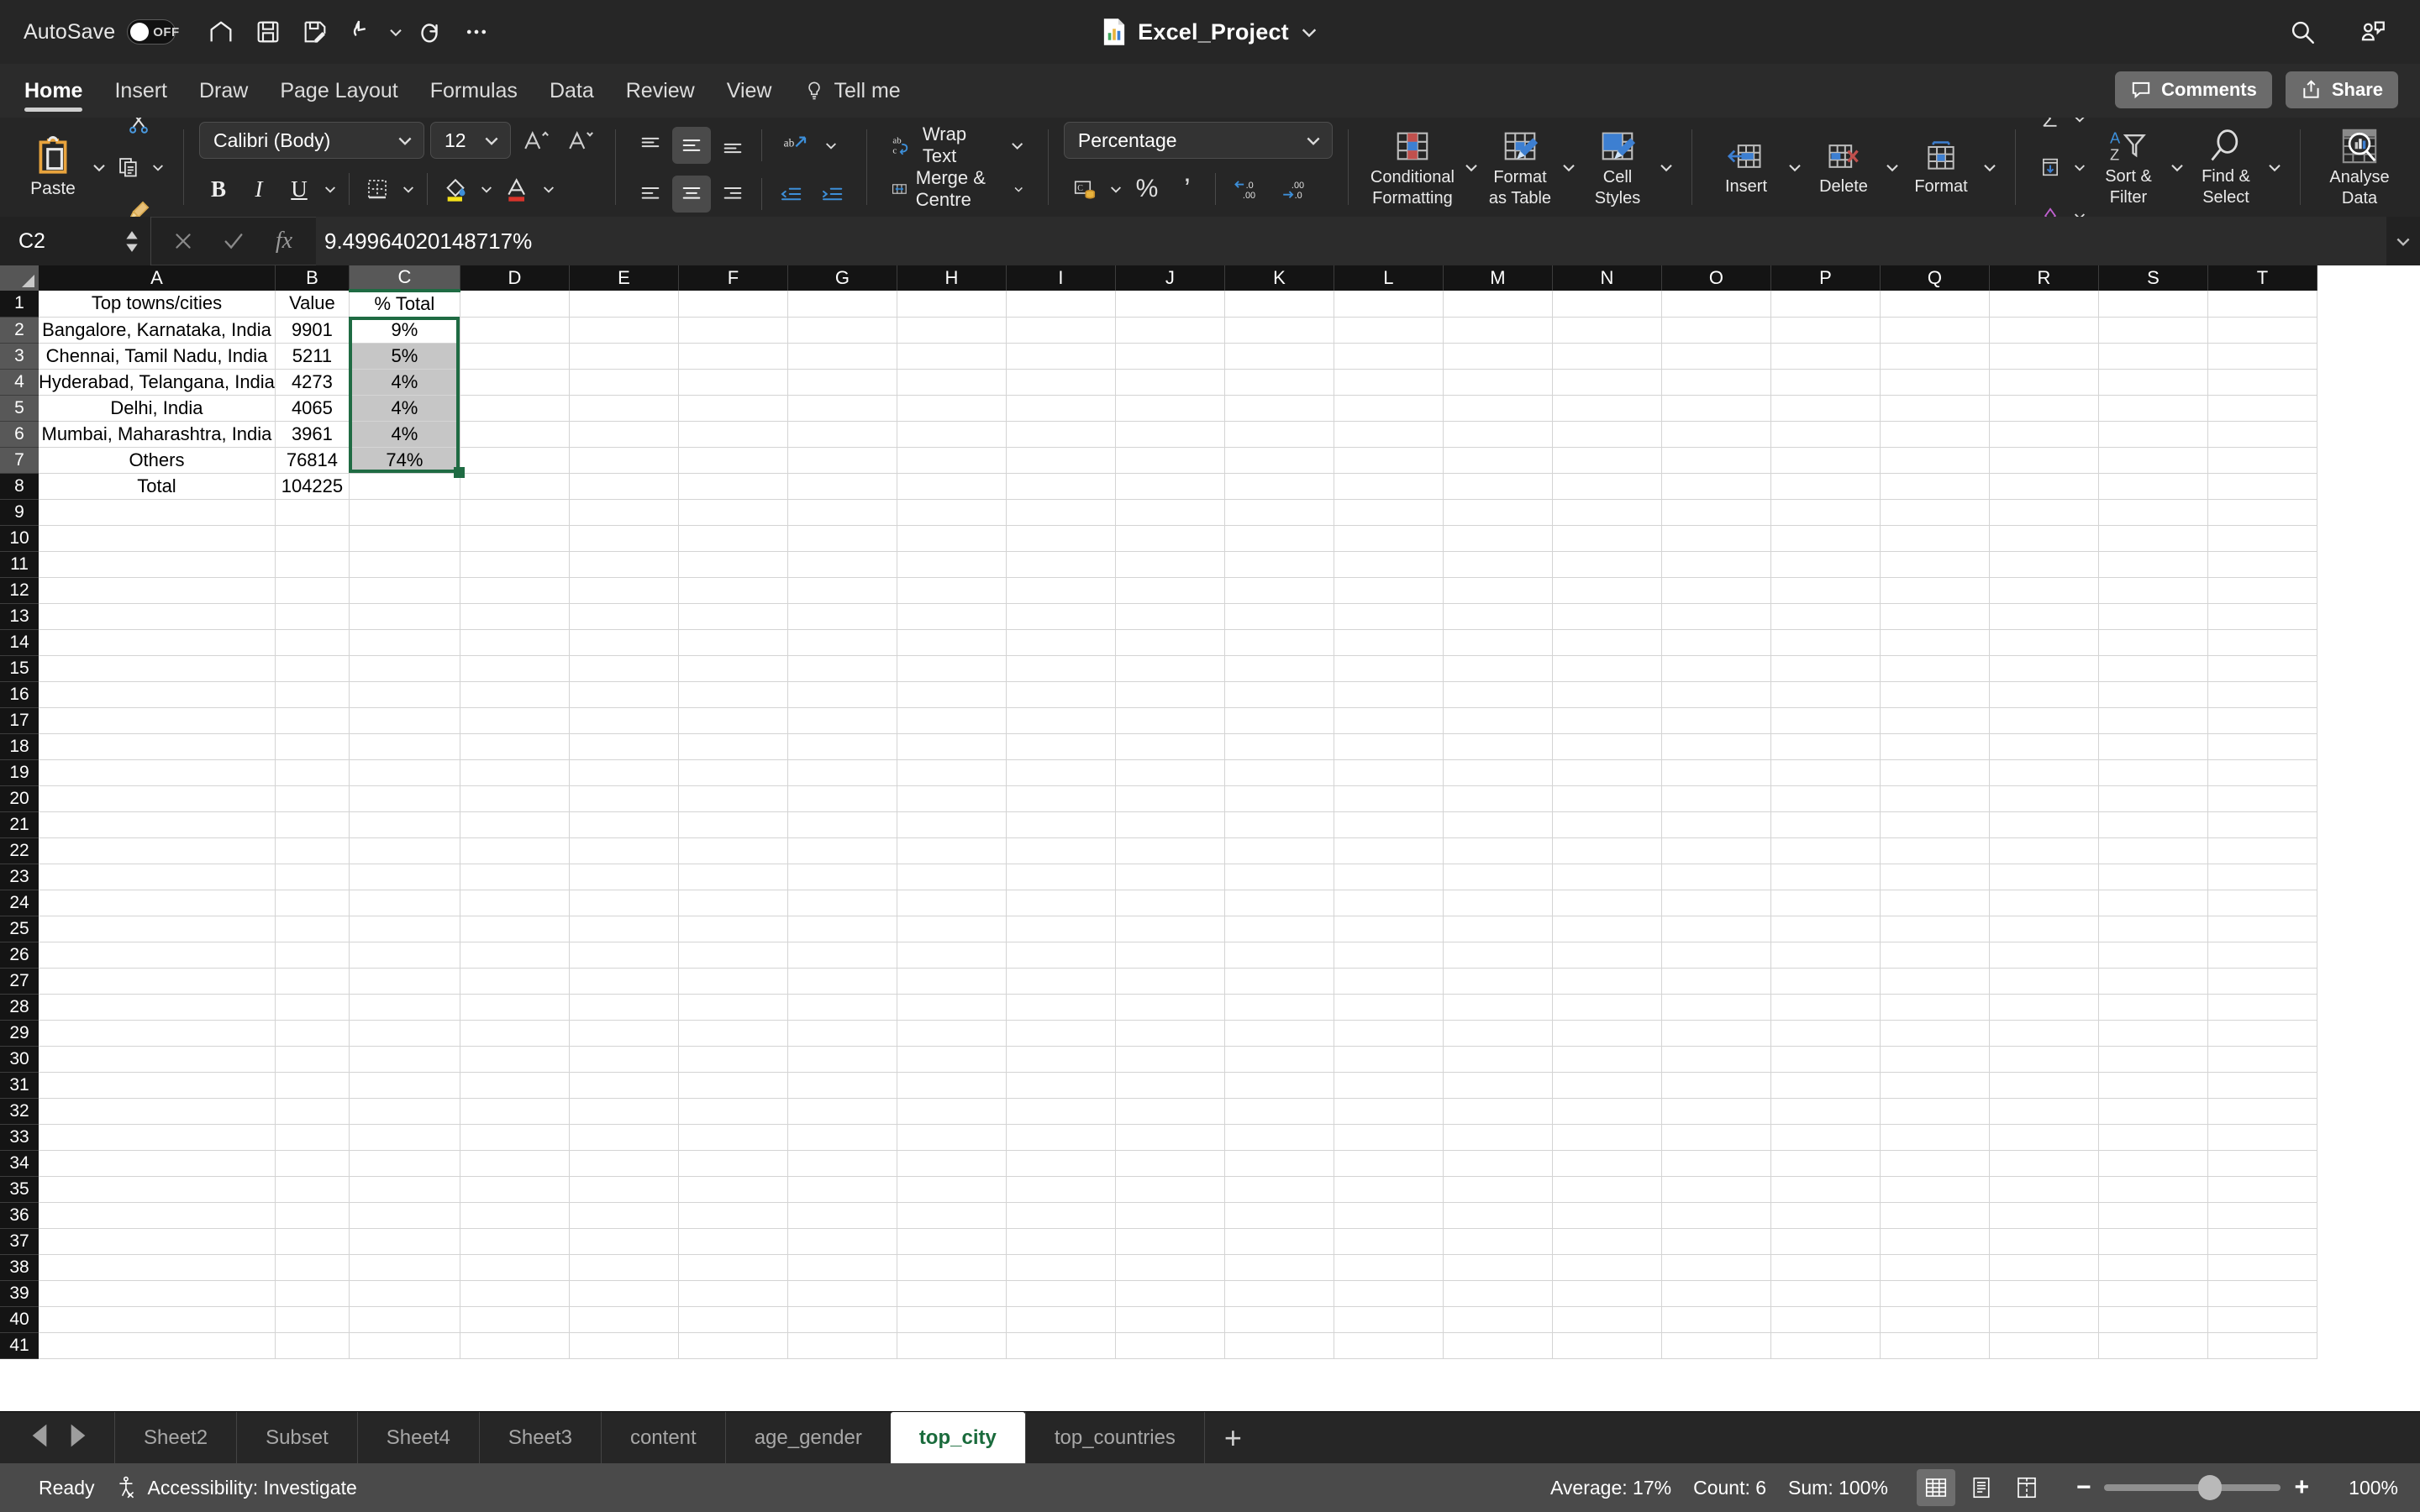 The width and height of the screenshot is (2420, 1512). What do you see at coordinates (1389, 1345) in the screenshot?
I see `cell-L41` at bounding box center [1389, 1345].